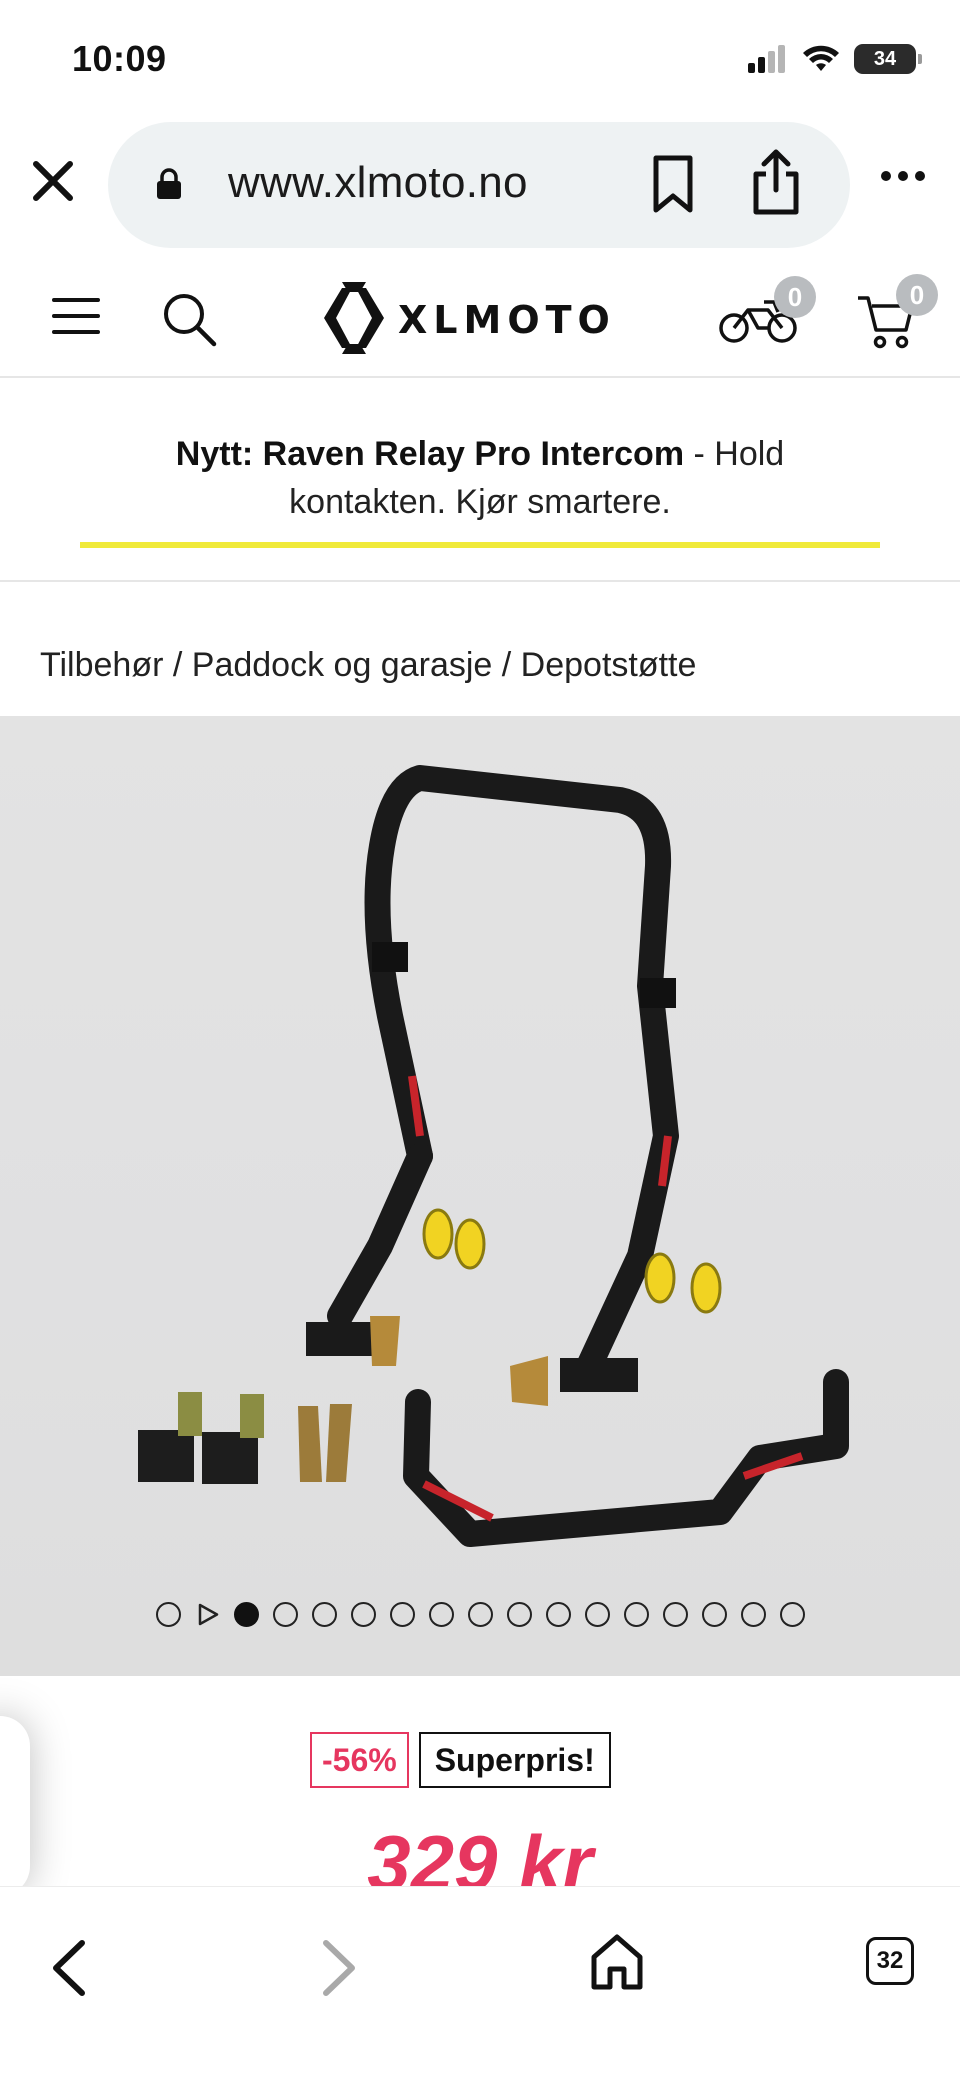 The image size is (960, 2078). I want to click on garage-count-badge: 0, so click(795, 297).